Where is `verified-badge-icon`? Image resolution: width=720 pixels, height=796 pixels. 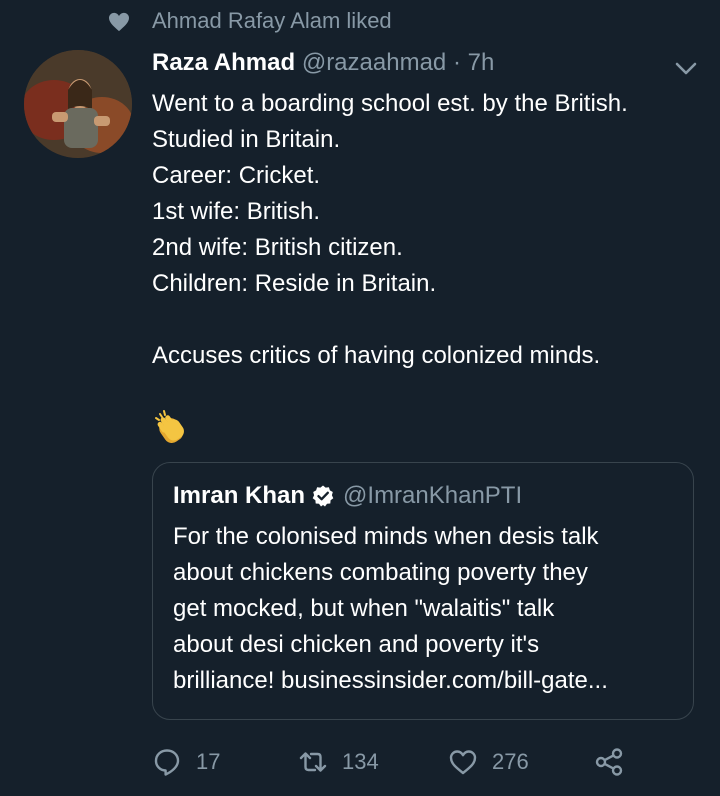
verified-badge-icon is located at coordinates (323, 496).